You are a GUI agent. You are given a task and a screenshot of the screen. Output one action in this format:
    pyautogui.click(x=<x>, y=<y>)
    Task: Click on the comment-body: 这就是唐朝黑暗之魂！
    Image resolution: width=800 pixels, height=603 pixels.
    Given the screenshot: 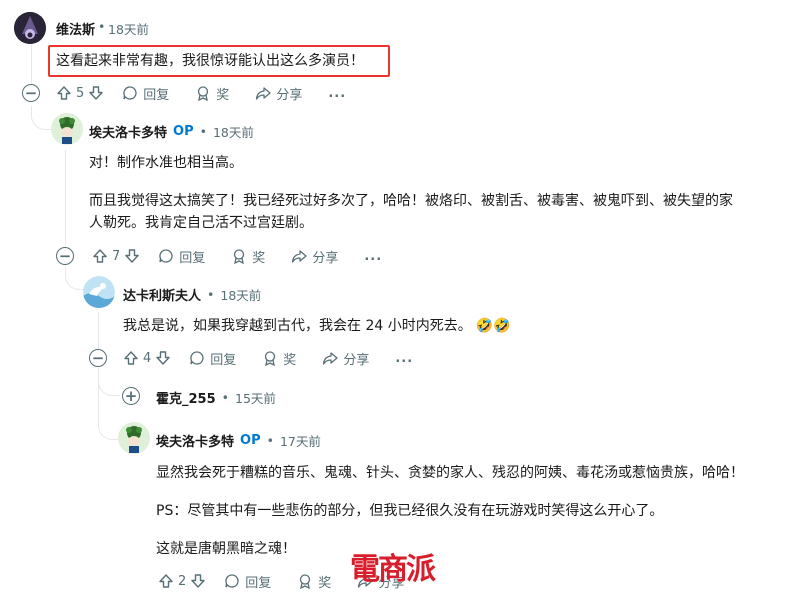 What is the action you would take?
    pyautogui.click(x=226, y=549)
    